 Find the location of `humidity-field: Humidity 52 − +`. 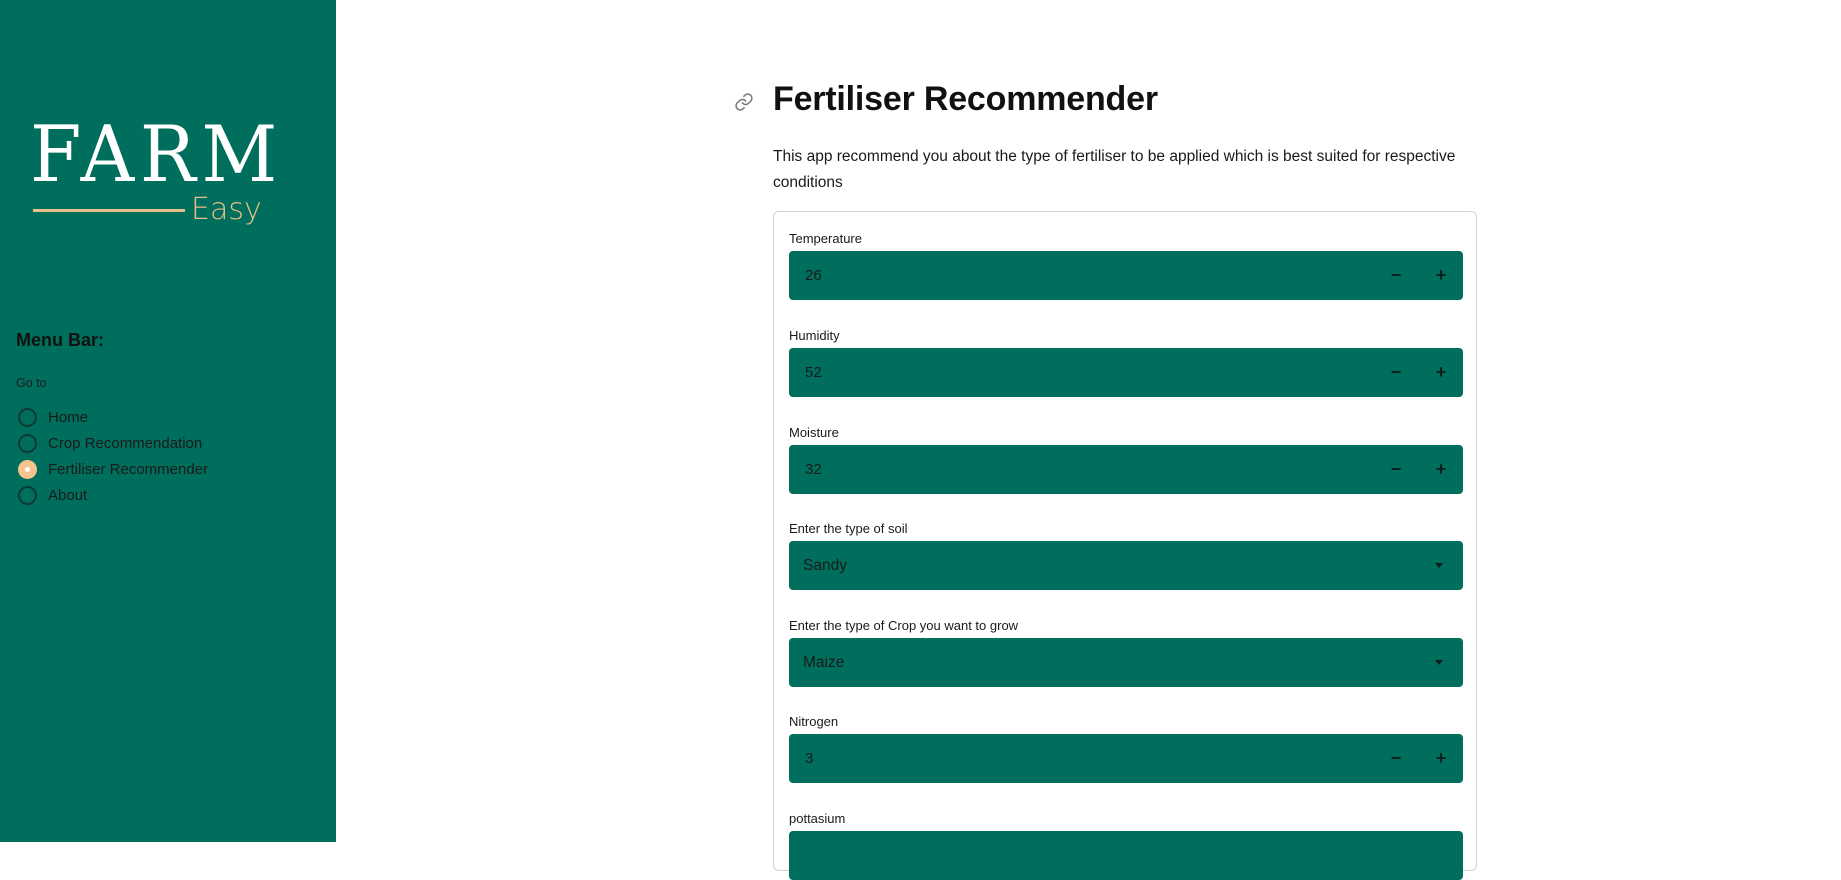

humidity-field: Humidity 52 − + is located at coordinates (1126, 362).